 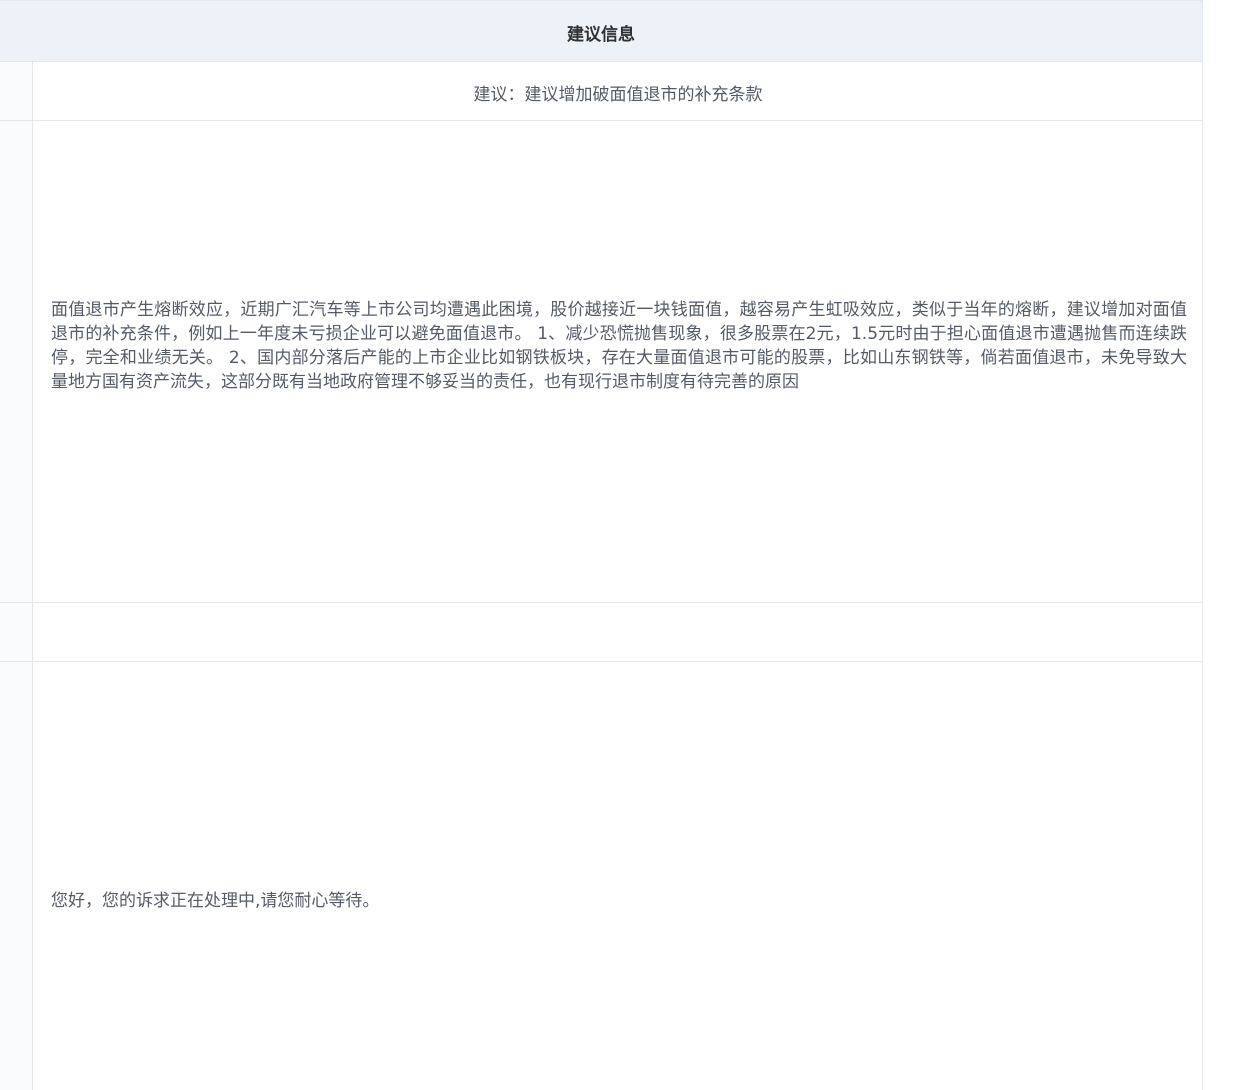 What do you see at coordinates (601, 632) in the screenshot?
I see `empty-info-row` at bounding box center [601, 632].